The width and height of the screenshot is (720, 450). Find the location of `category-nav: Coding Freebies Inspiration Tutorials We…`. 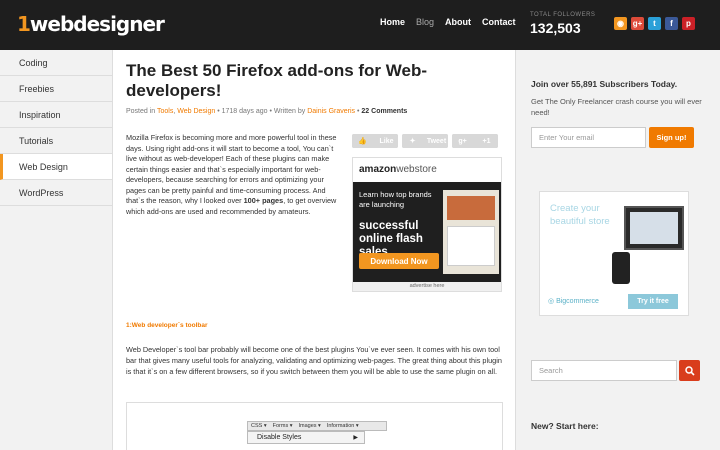

category-nav: Coding Freebies Inspiration Tutorials We… is located at coordinates (56, 128).